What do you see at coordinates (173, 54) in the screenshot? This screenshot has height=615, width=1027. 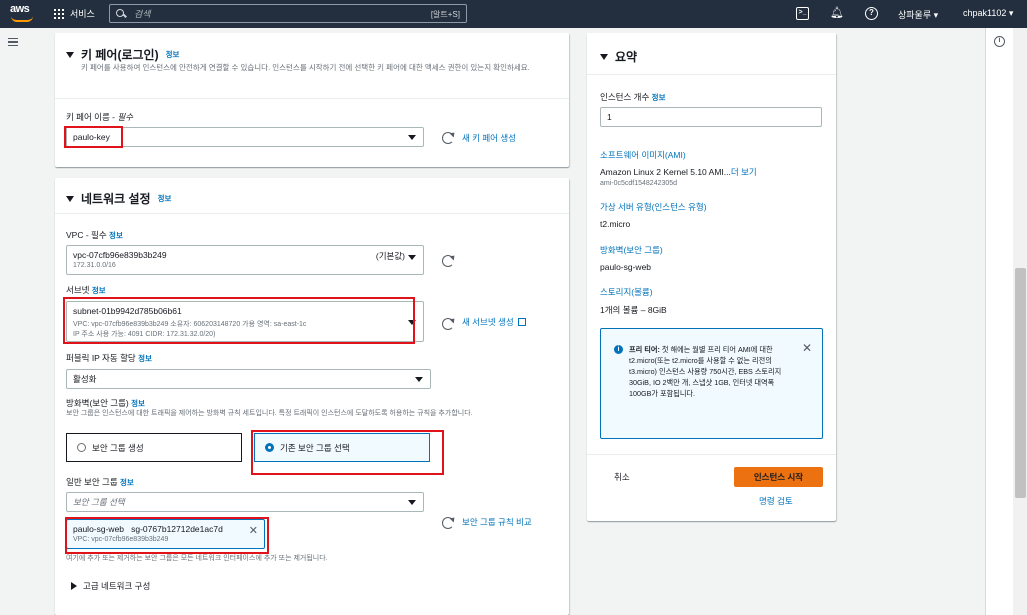 I see `keypair-info-link: 정보` at bounding box center [173, 54].